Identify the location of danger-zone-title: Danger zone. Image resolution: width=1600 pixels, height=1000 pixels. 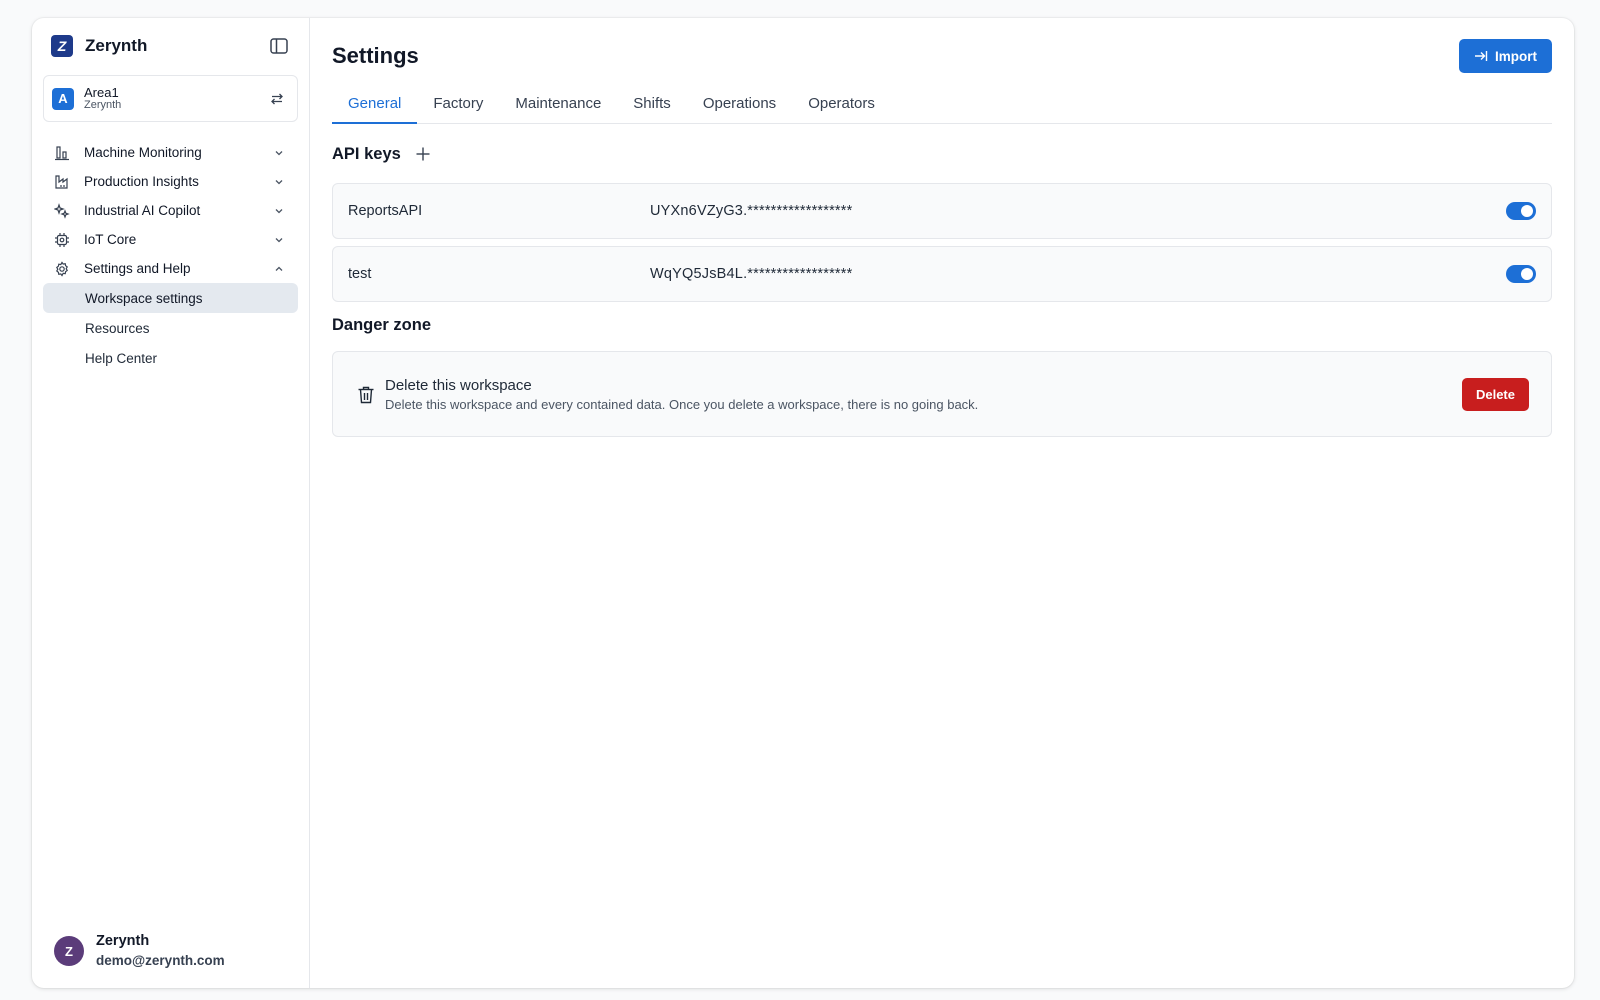
(382, 325).